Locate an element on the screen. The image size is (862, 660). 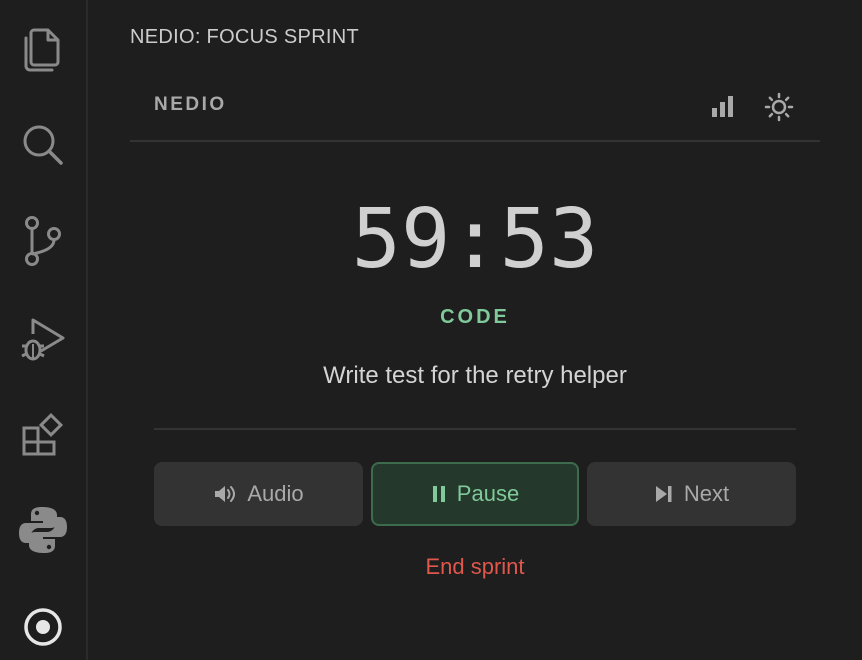
source-control-icon is located at coordinates (43, 241).